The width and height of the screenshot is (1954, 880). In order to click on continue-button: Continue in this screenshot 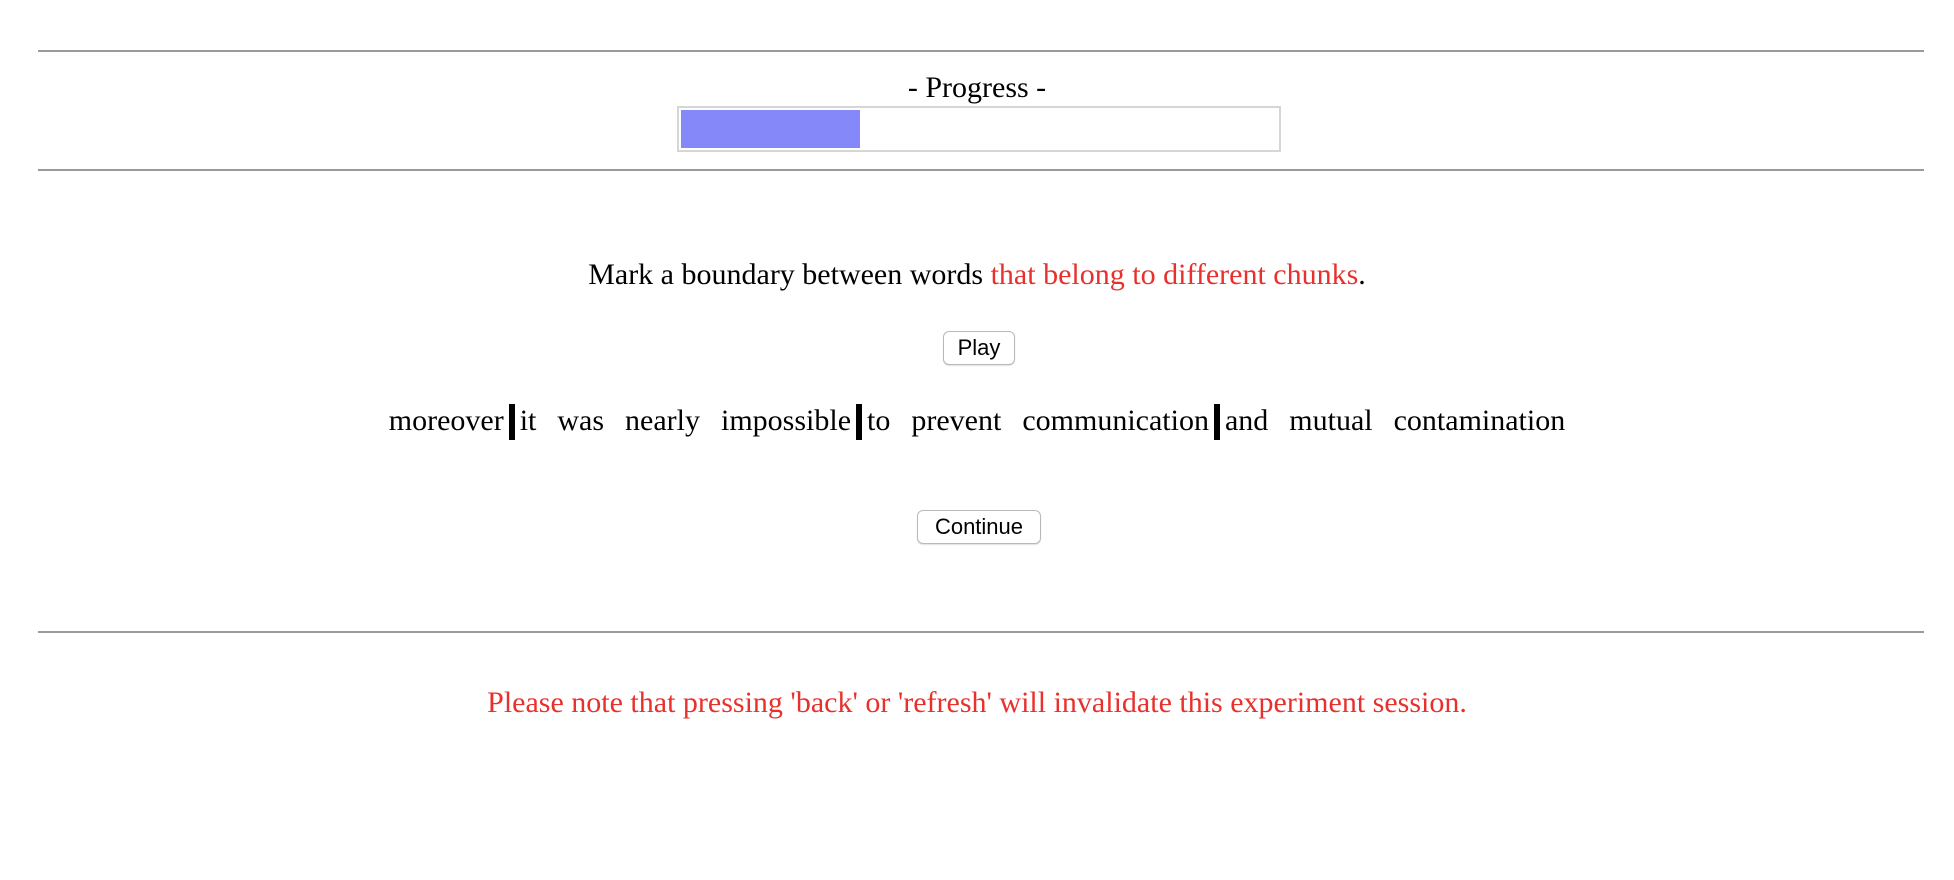, I will do `click(979, 527)`.